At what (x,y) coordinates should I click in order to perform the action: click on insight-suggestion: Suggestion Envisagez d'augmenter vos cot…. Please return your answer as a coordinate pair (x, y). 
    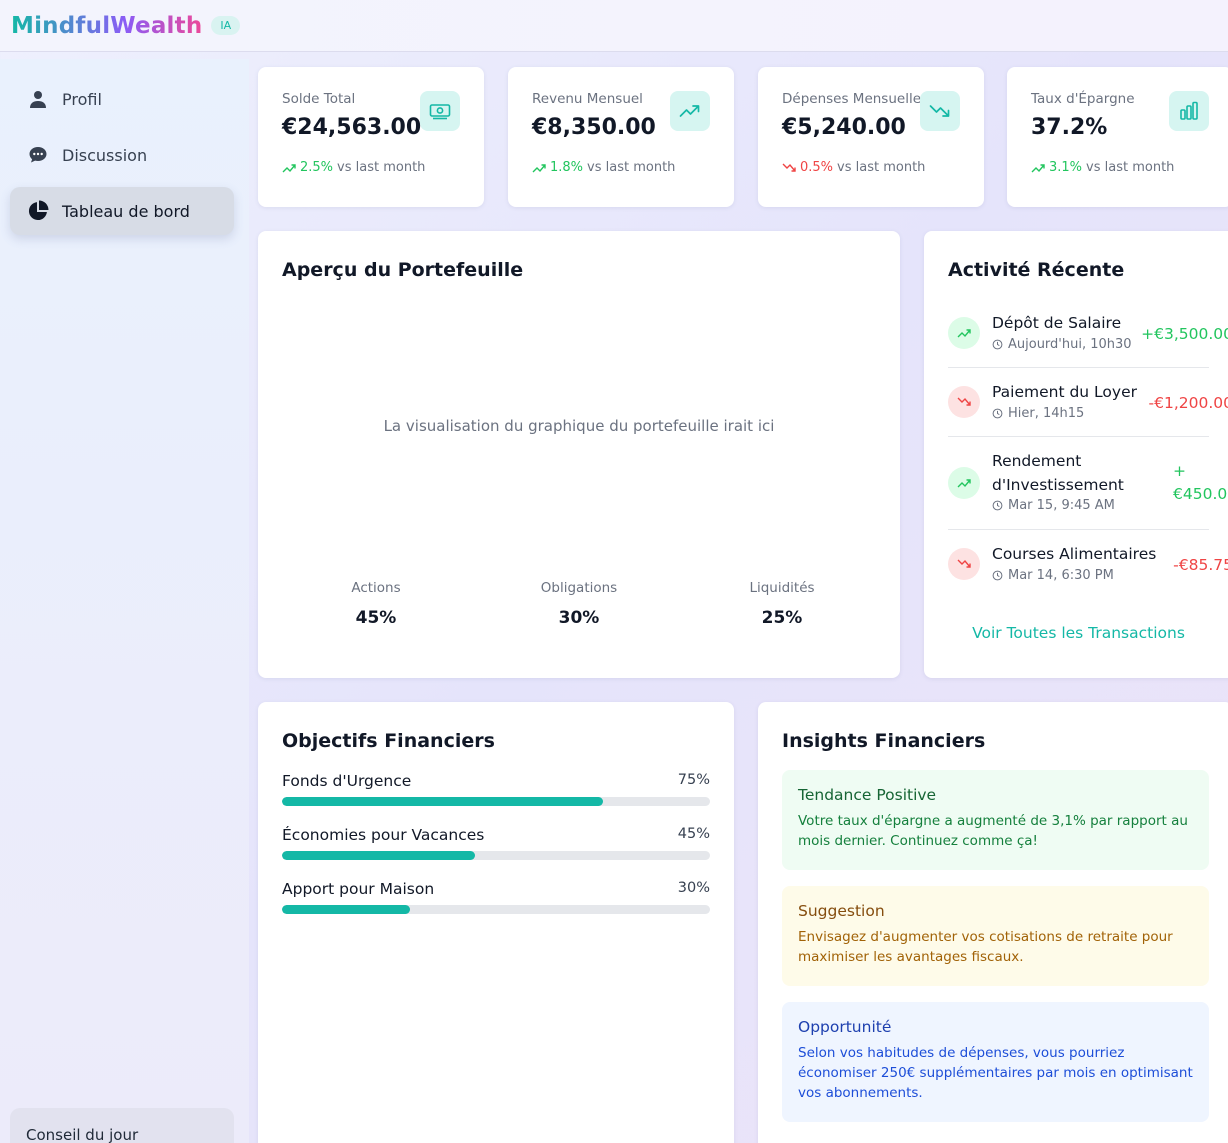
    Looking at the image, I should click on (995, 936).